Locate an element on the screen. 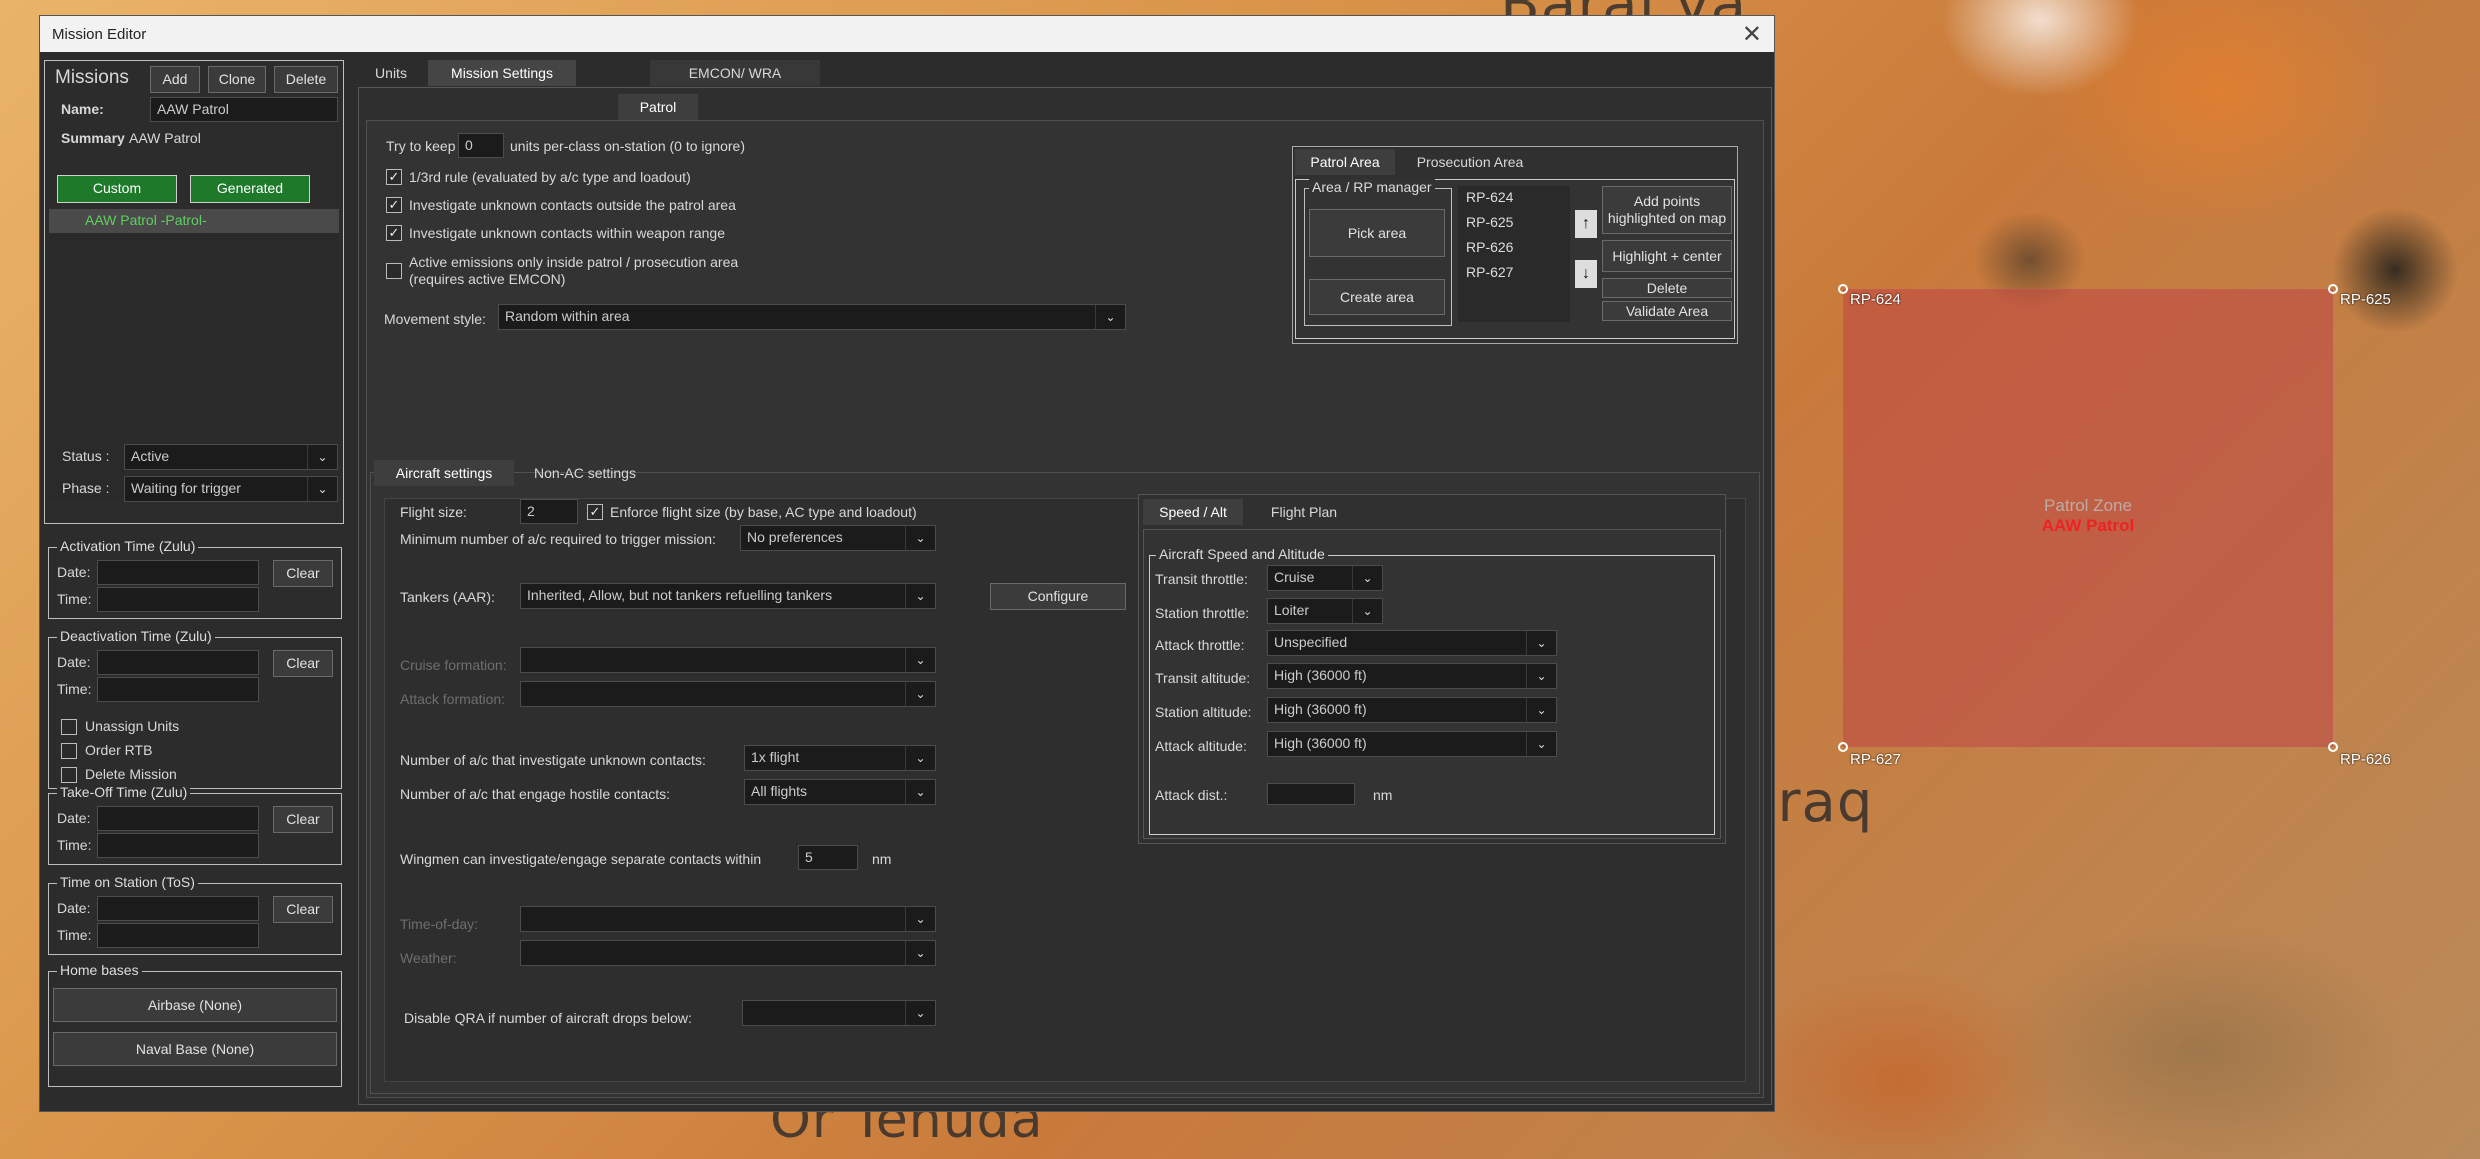  generated-button: Generated is located at coordinates (250, 189).